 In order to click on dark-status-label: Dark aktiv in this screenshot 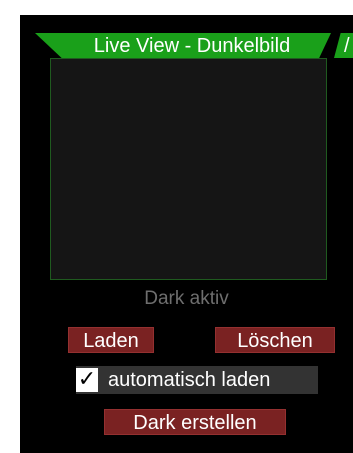, I will do `click(186, 298)`.